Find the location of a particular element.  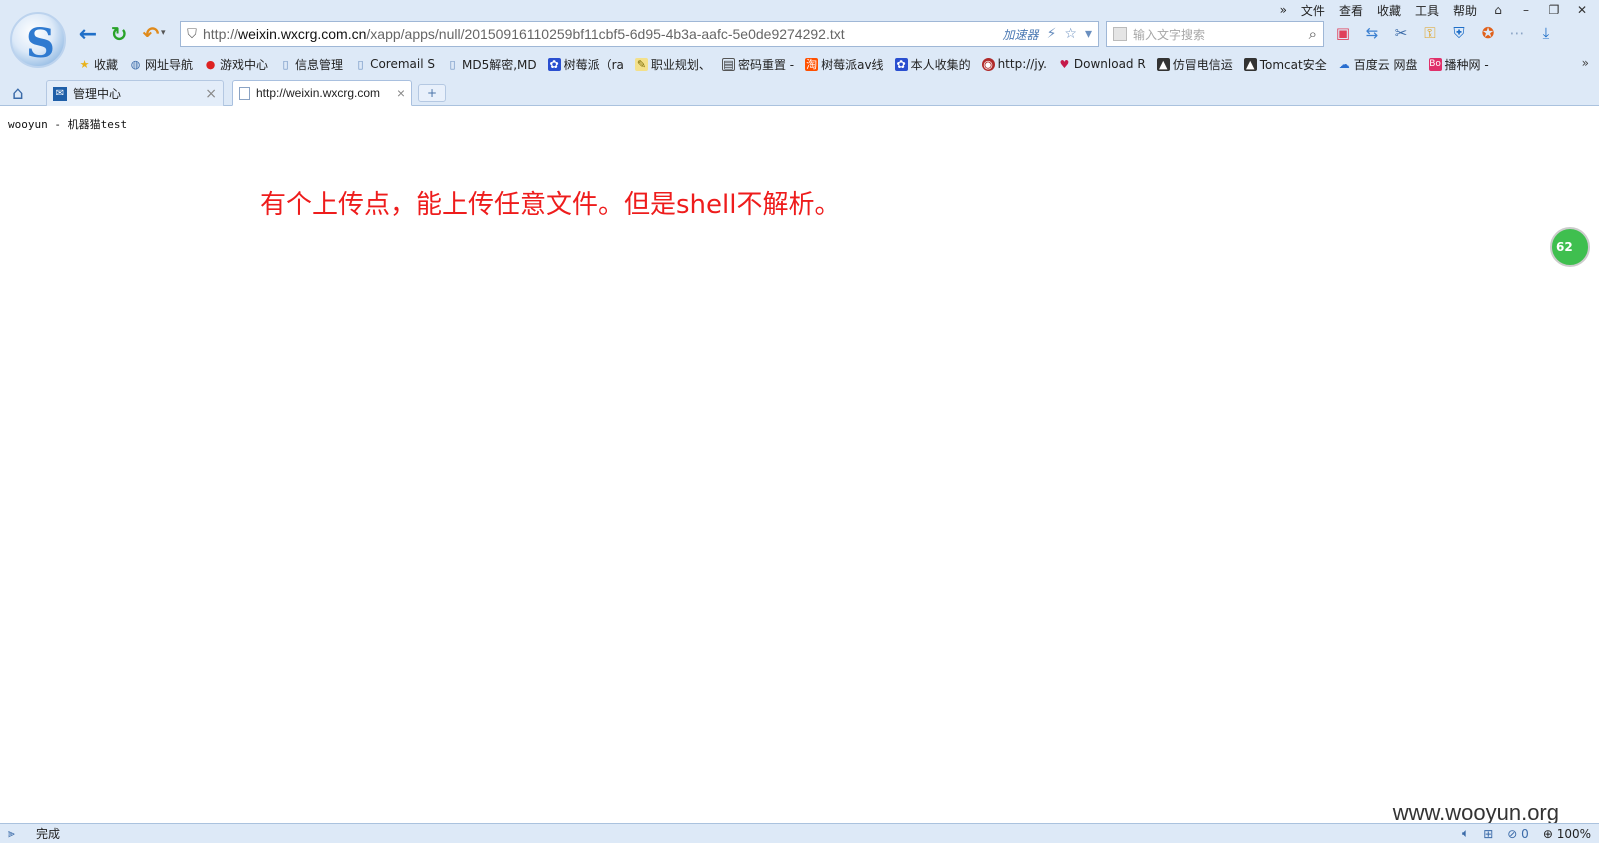

bookmark-item: ▯ Coremail S is located at coordinates (394, 64).